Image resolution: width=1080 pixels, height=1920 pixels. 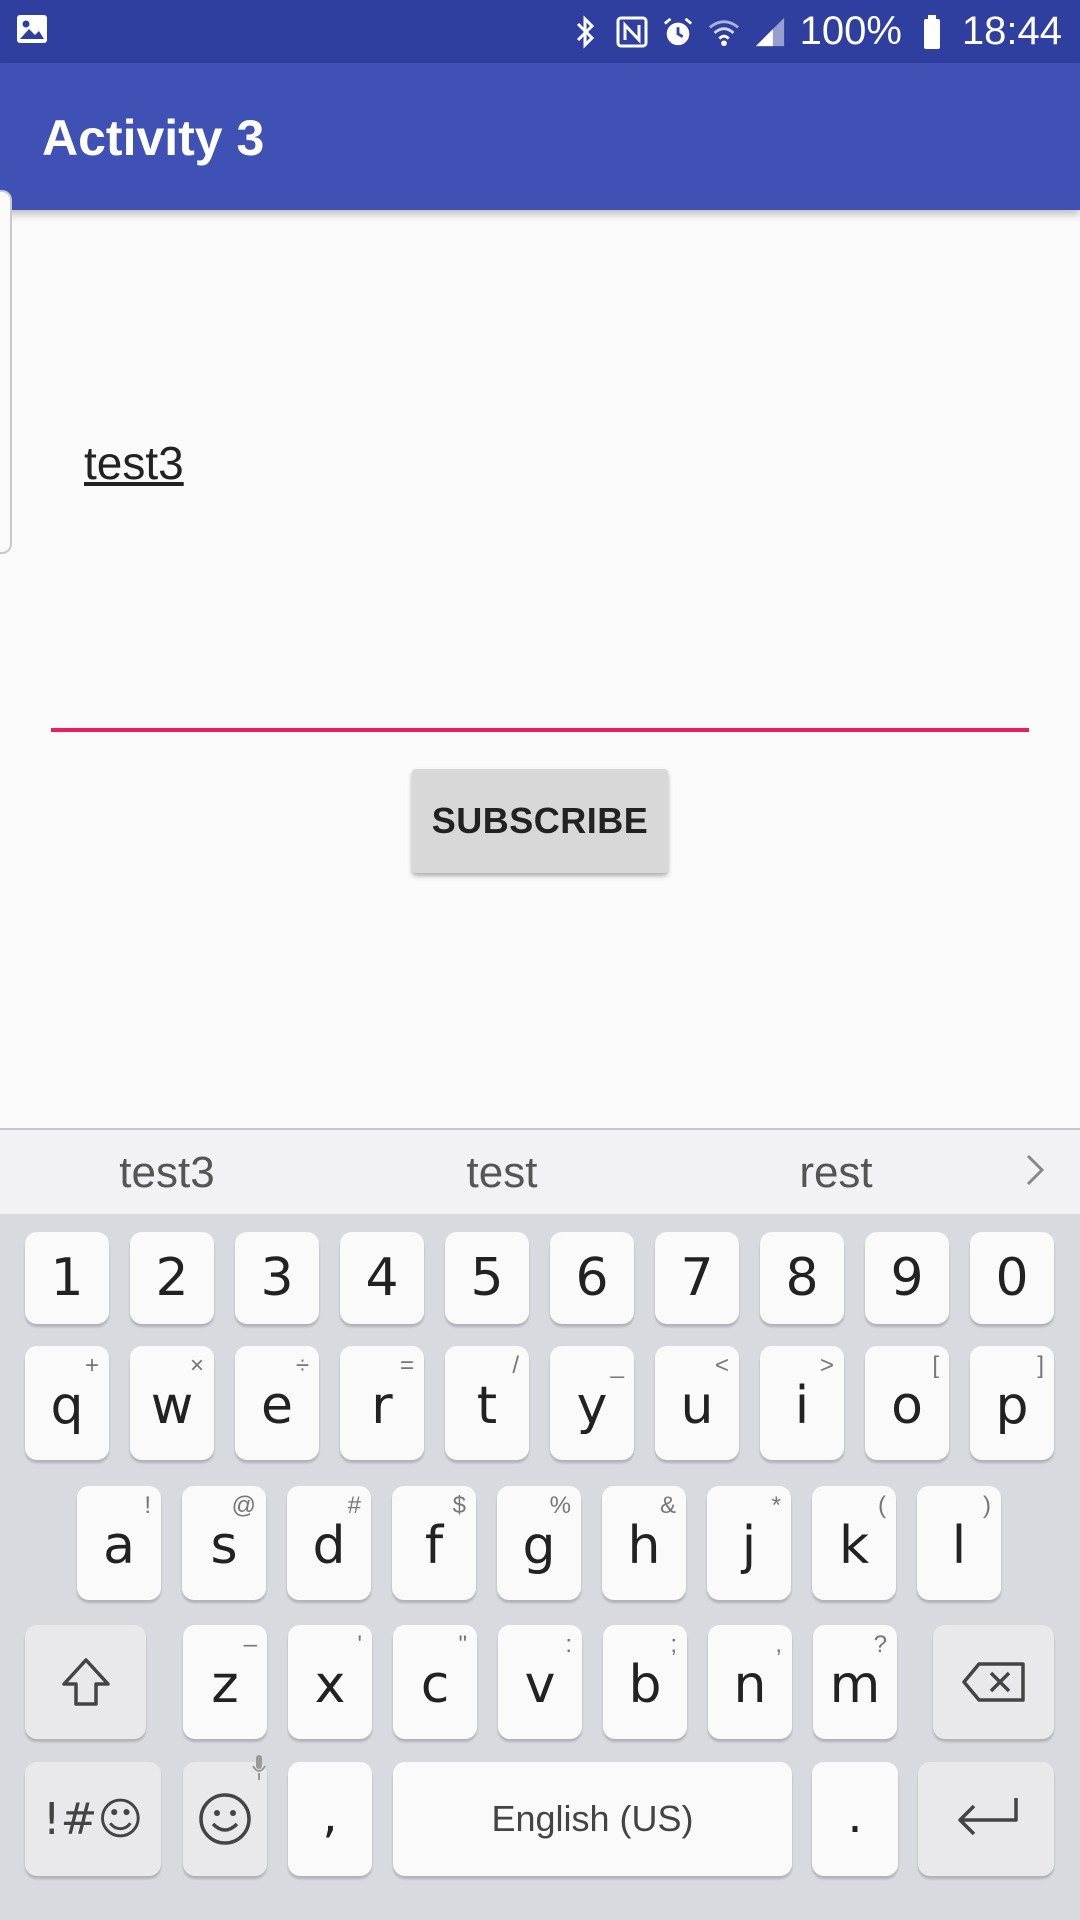 What do you see at coordinates (434, 1543) in the screenshot?
I see `key-f: f $` at bounding box center [434, 1543].